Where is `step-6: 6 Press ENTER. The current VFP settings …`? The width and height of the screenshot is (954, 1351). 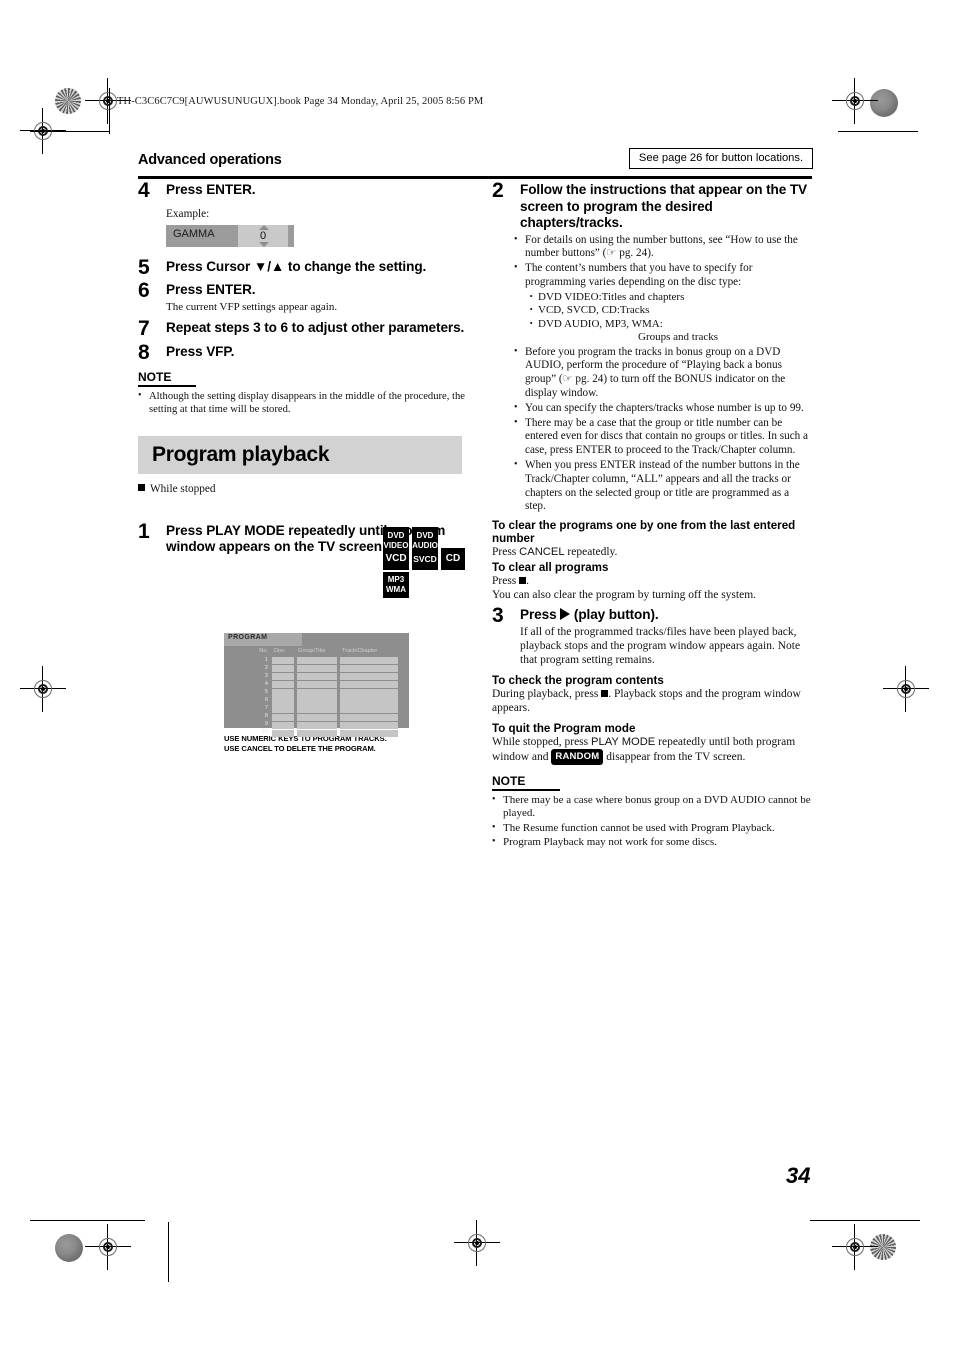 step-6: 6 Press ENTER. The current VFP settings … is located at coordinates (308, 296).